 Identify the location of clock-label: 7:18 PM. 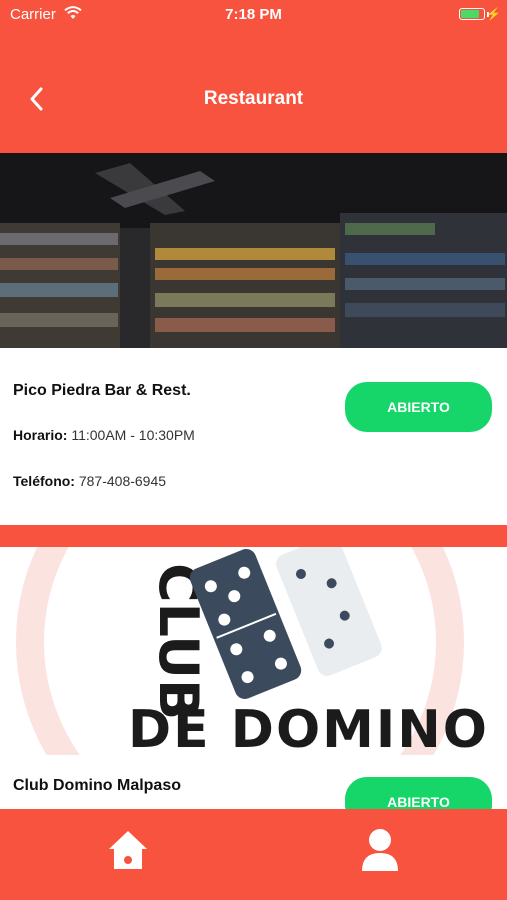
(253, 14).